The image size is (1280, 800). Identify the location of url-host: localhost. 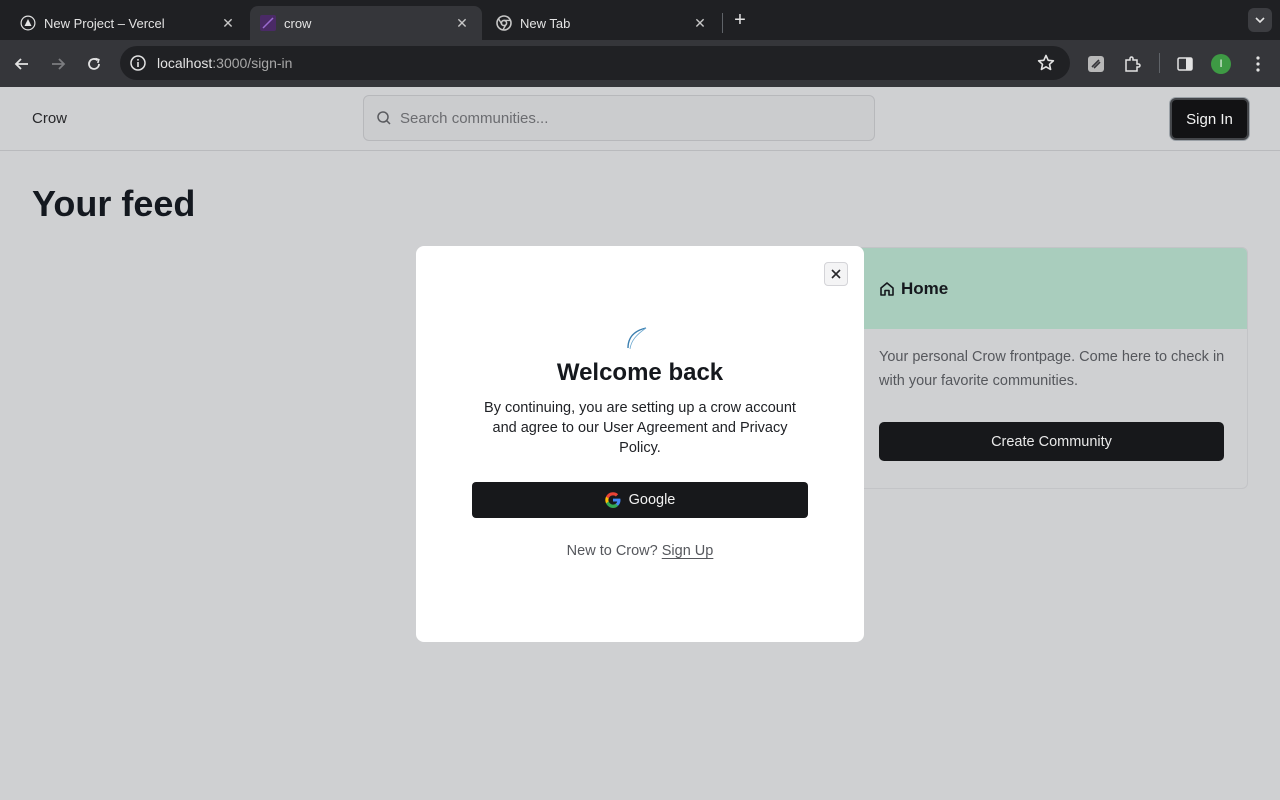
(185, 63).